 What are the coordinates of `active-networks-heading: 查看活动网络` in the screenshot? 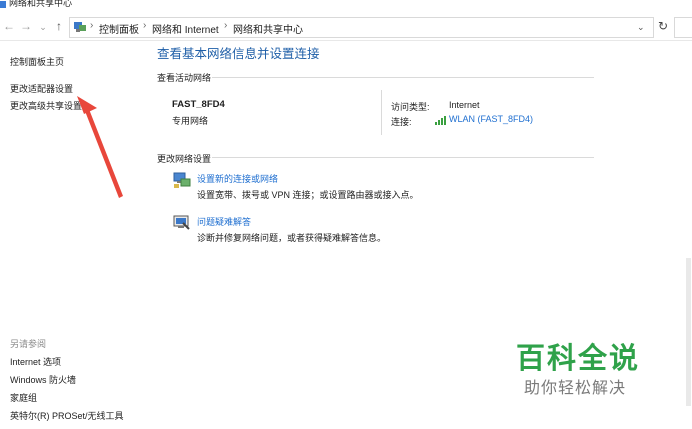 It's located at (184, 78).